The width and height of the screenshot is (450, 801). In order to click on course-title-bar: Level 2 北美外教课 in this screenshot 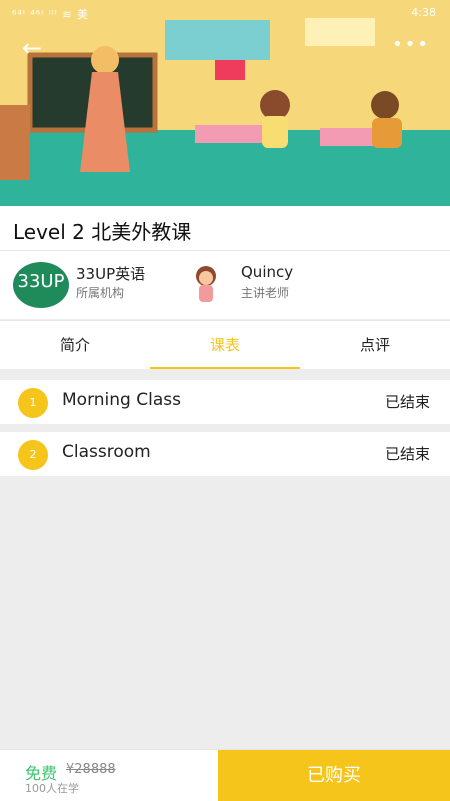, I will do `click(225, 228)`.